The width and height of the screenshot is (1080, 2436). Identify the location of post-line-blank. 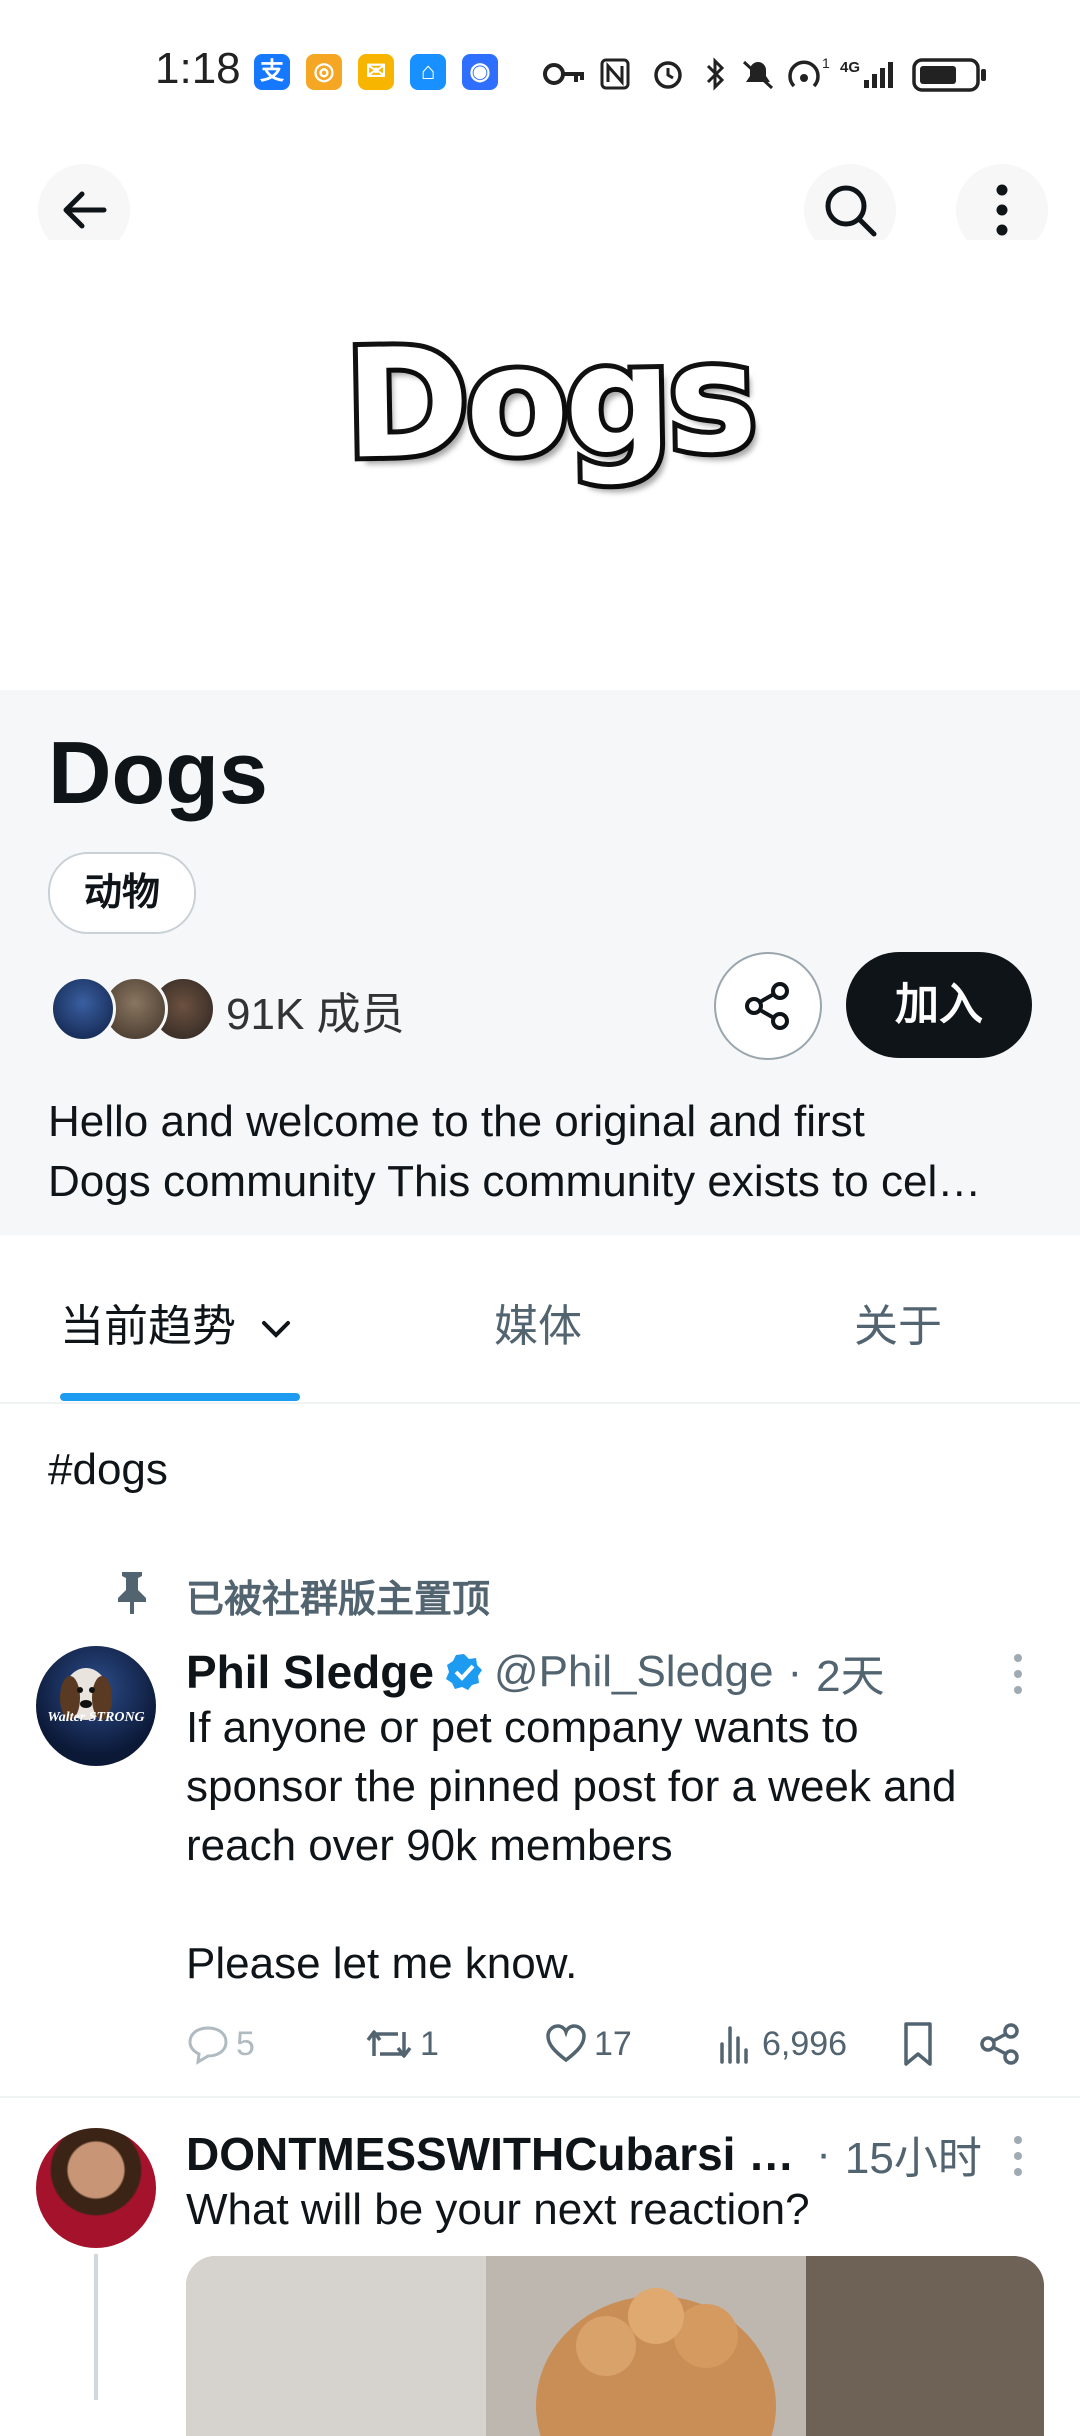
(616, 1904).